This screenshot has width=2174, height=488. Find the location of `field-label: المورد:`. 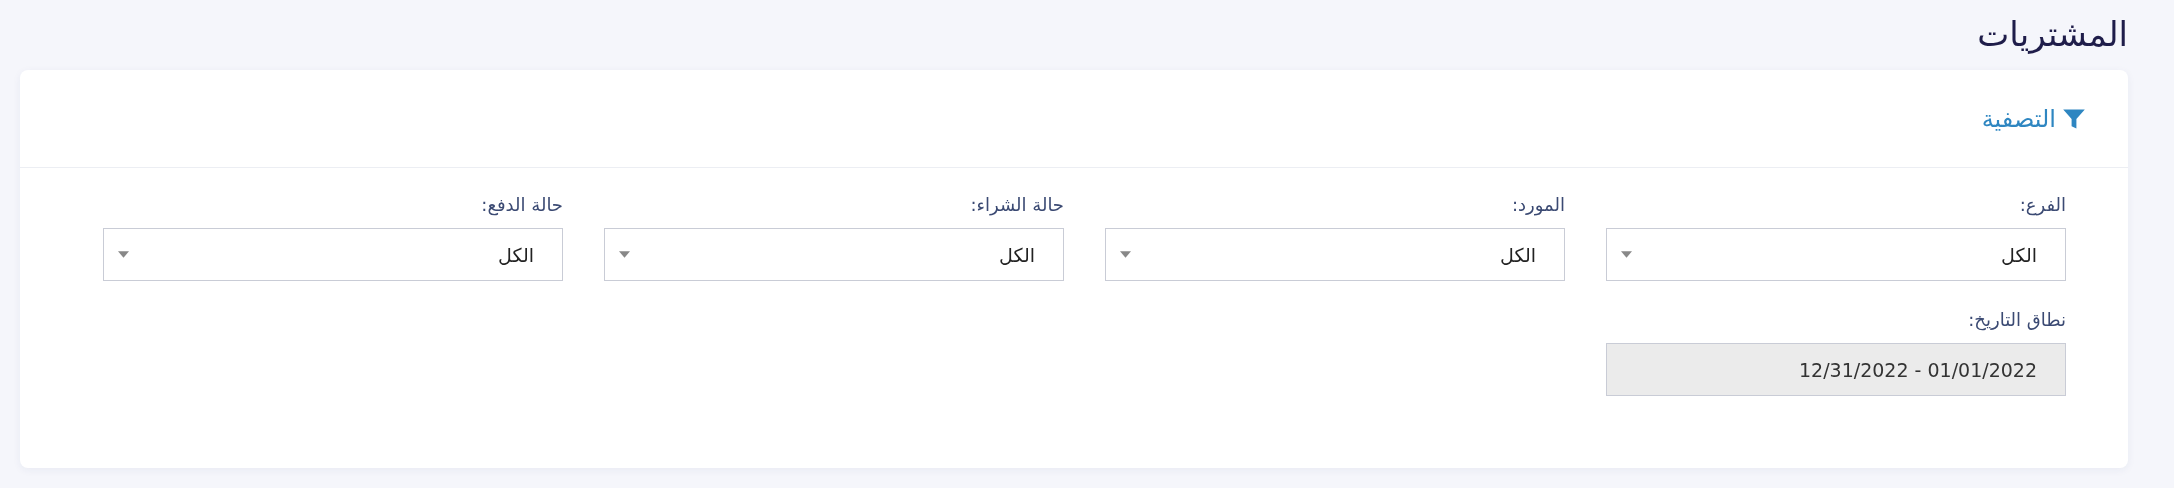

field-label: المورد: is located at coordinates (1538, 205).